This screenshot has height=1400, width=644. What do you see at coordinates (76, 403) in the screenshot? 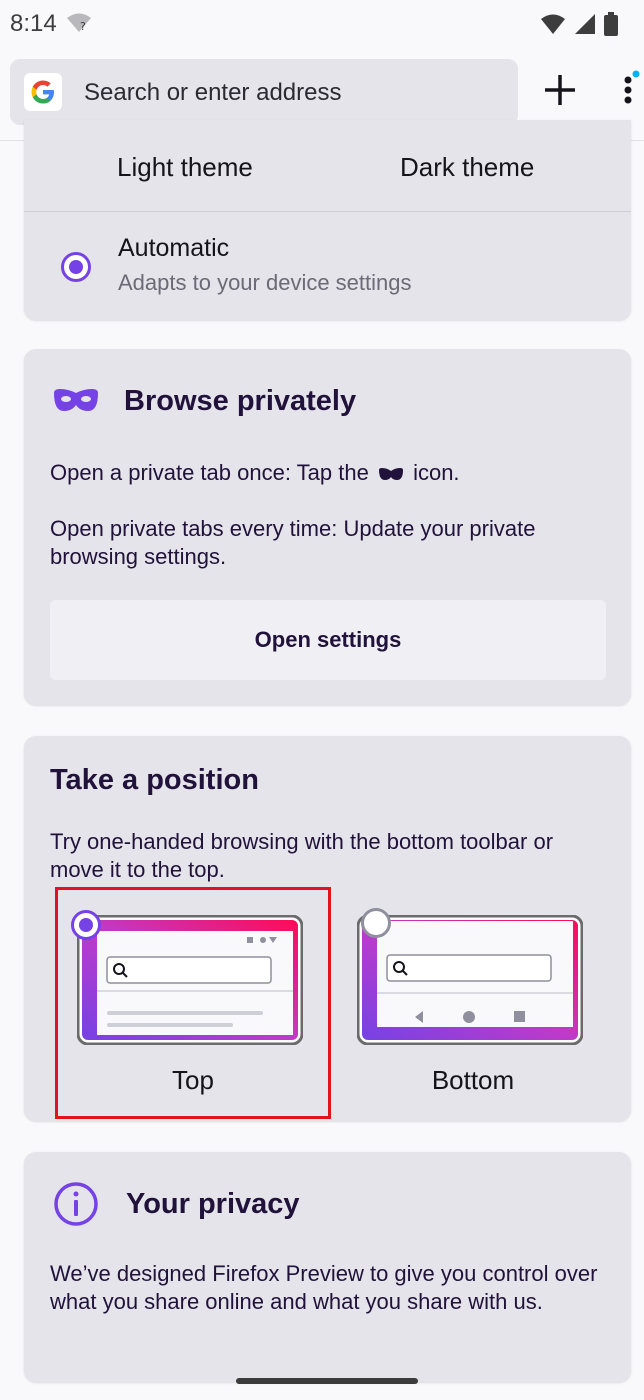
I see `private-mask-icon` at bounding box center [76, 403].